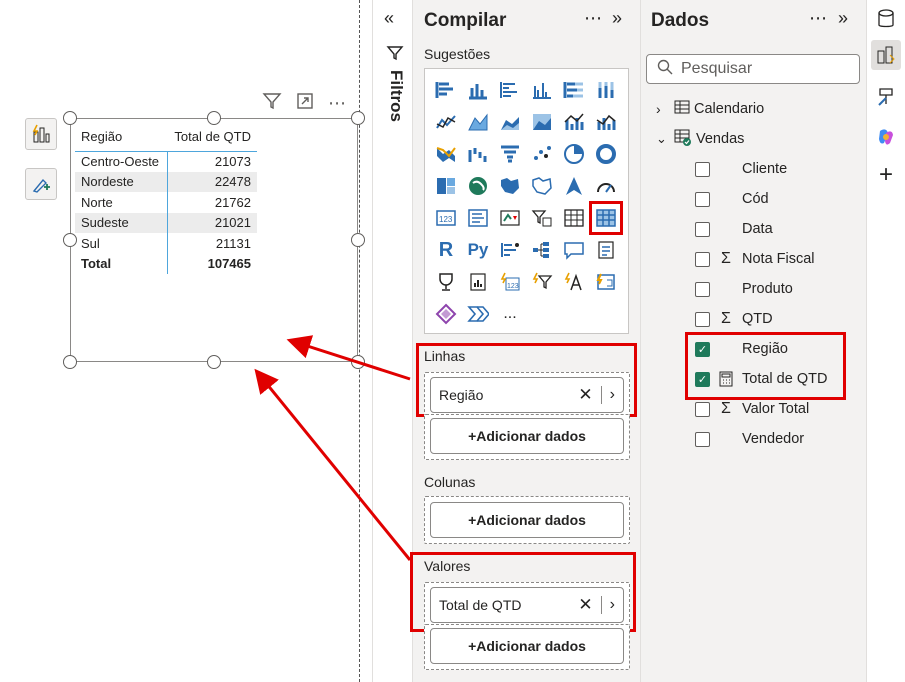 Image resolution: width=905 pixels, height=682 pixels. I want to click on treemap-icon, so click(446, 186).